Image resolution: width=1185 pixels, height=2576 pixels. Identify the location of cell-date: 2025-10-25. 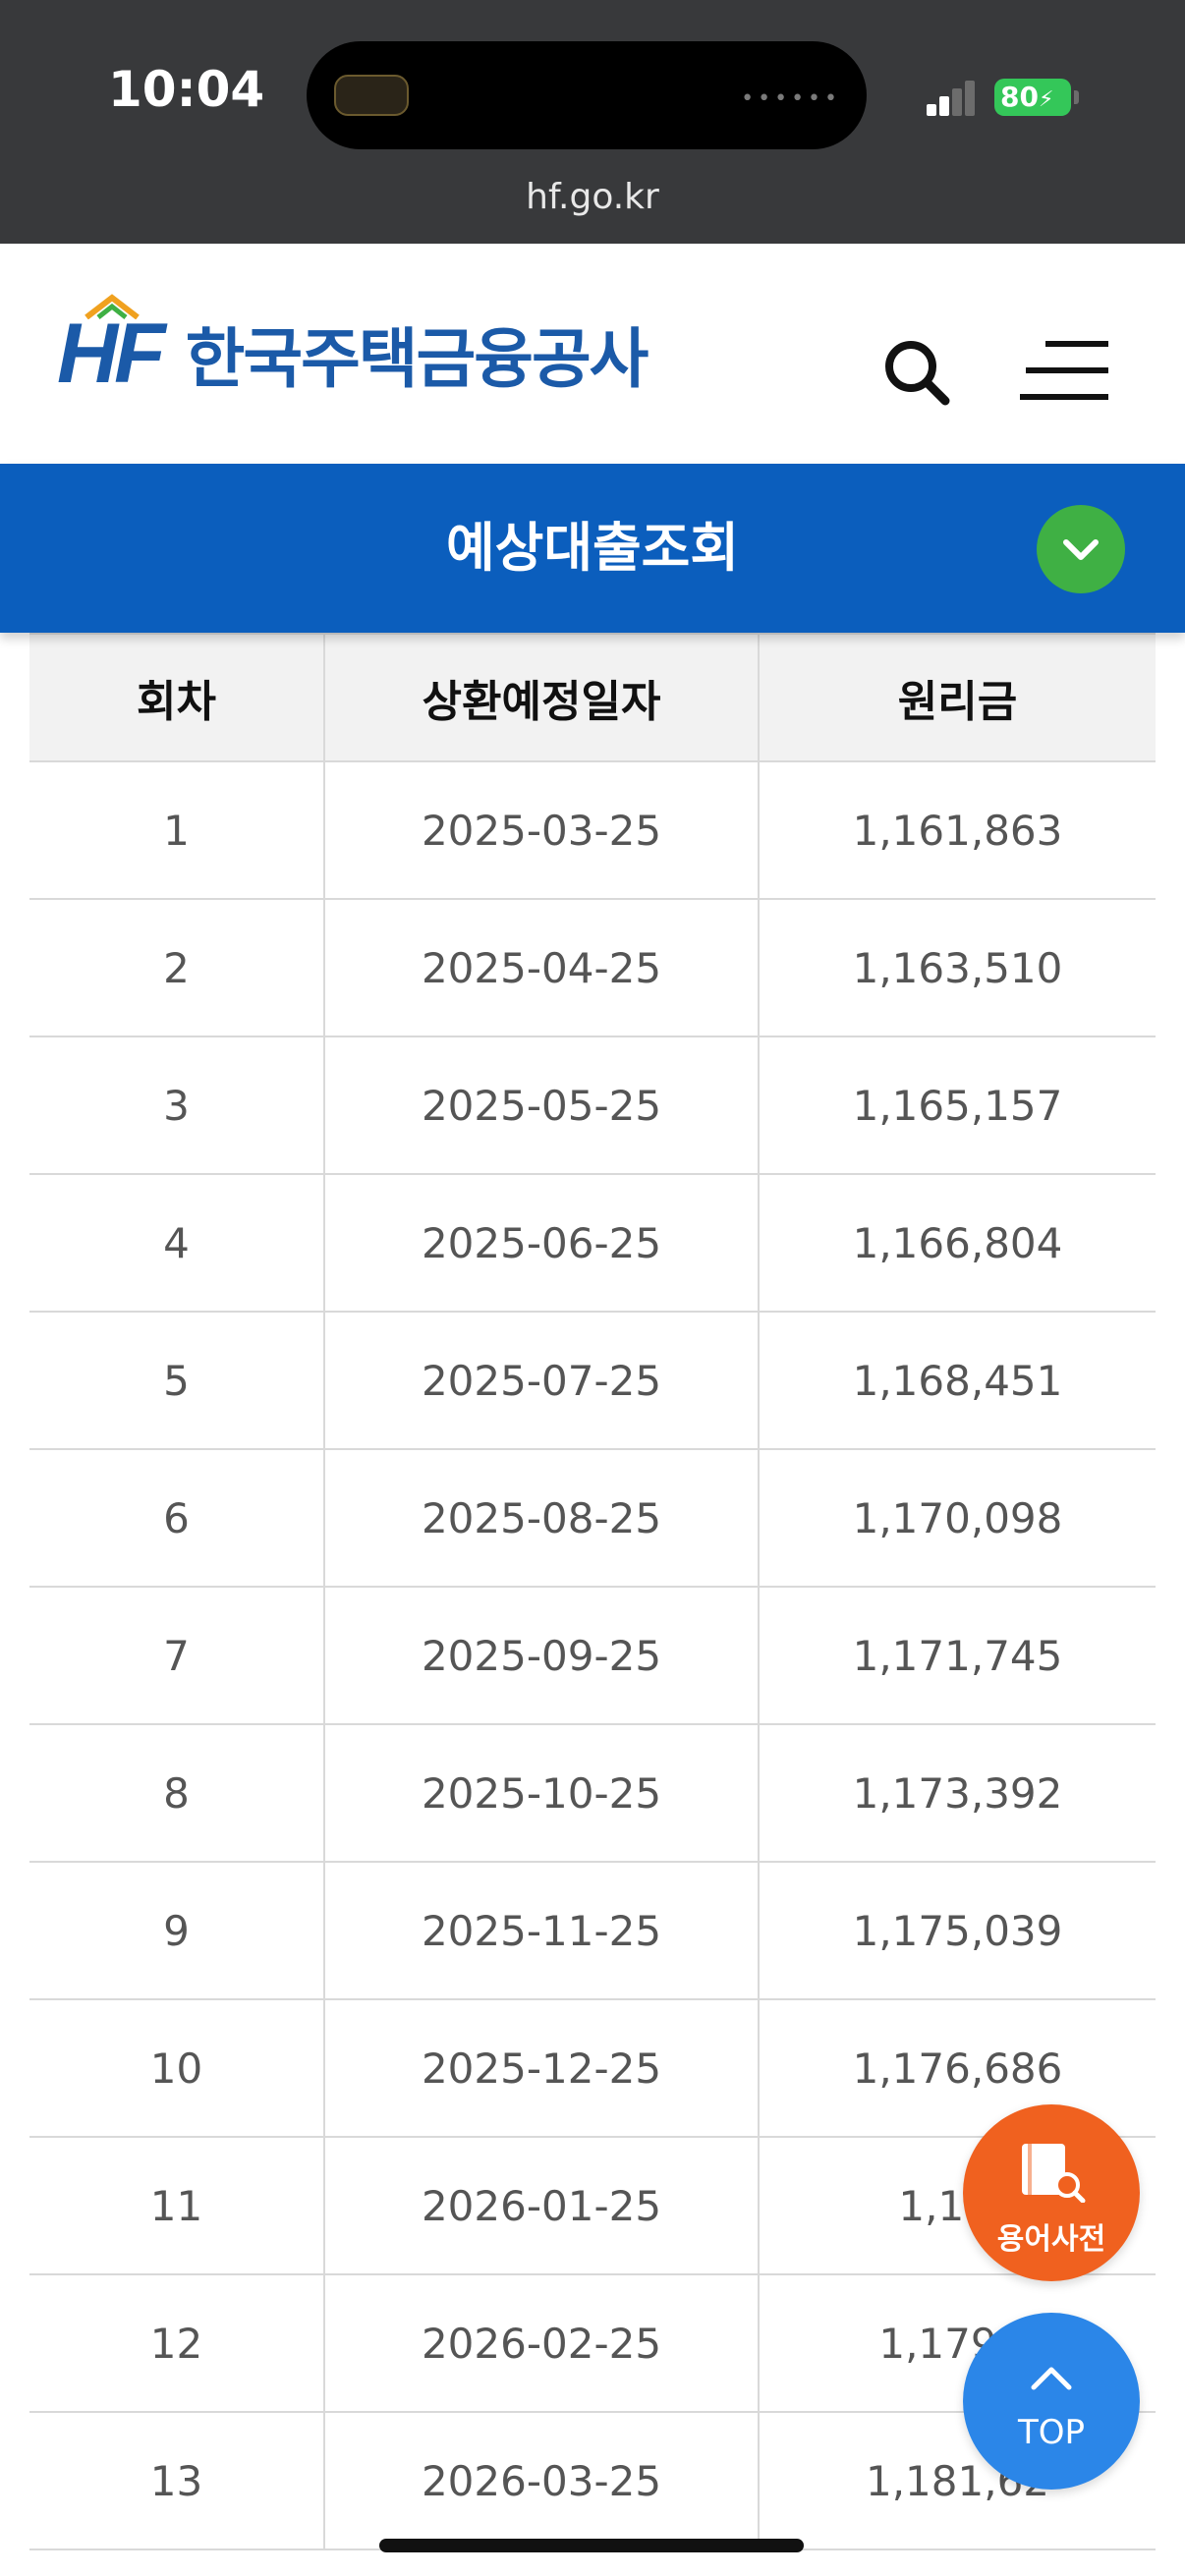
(542, 1793).